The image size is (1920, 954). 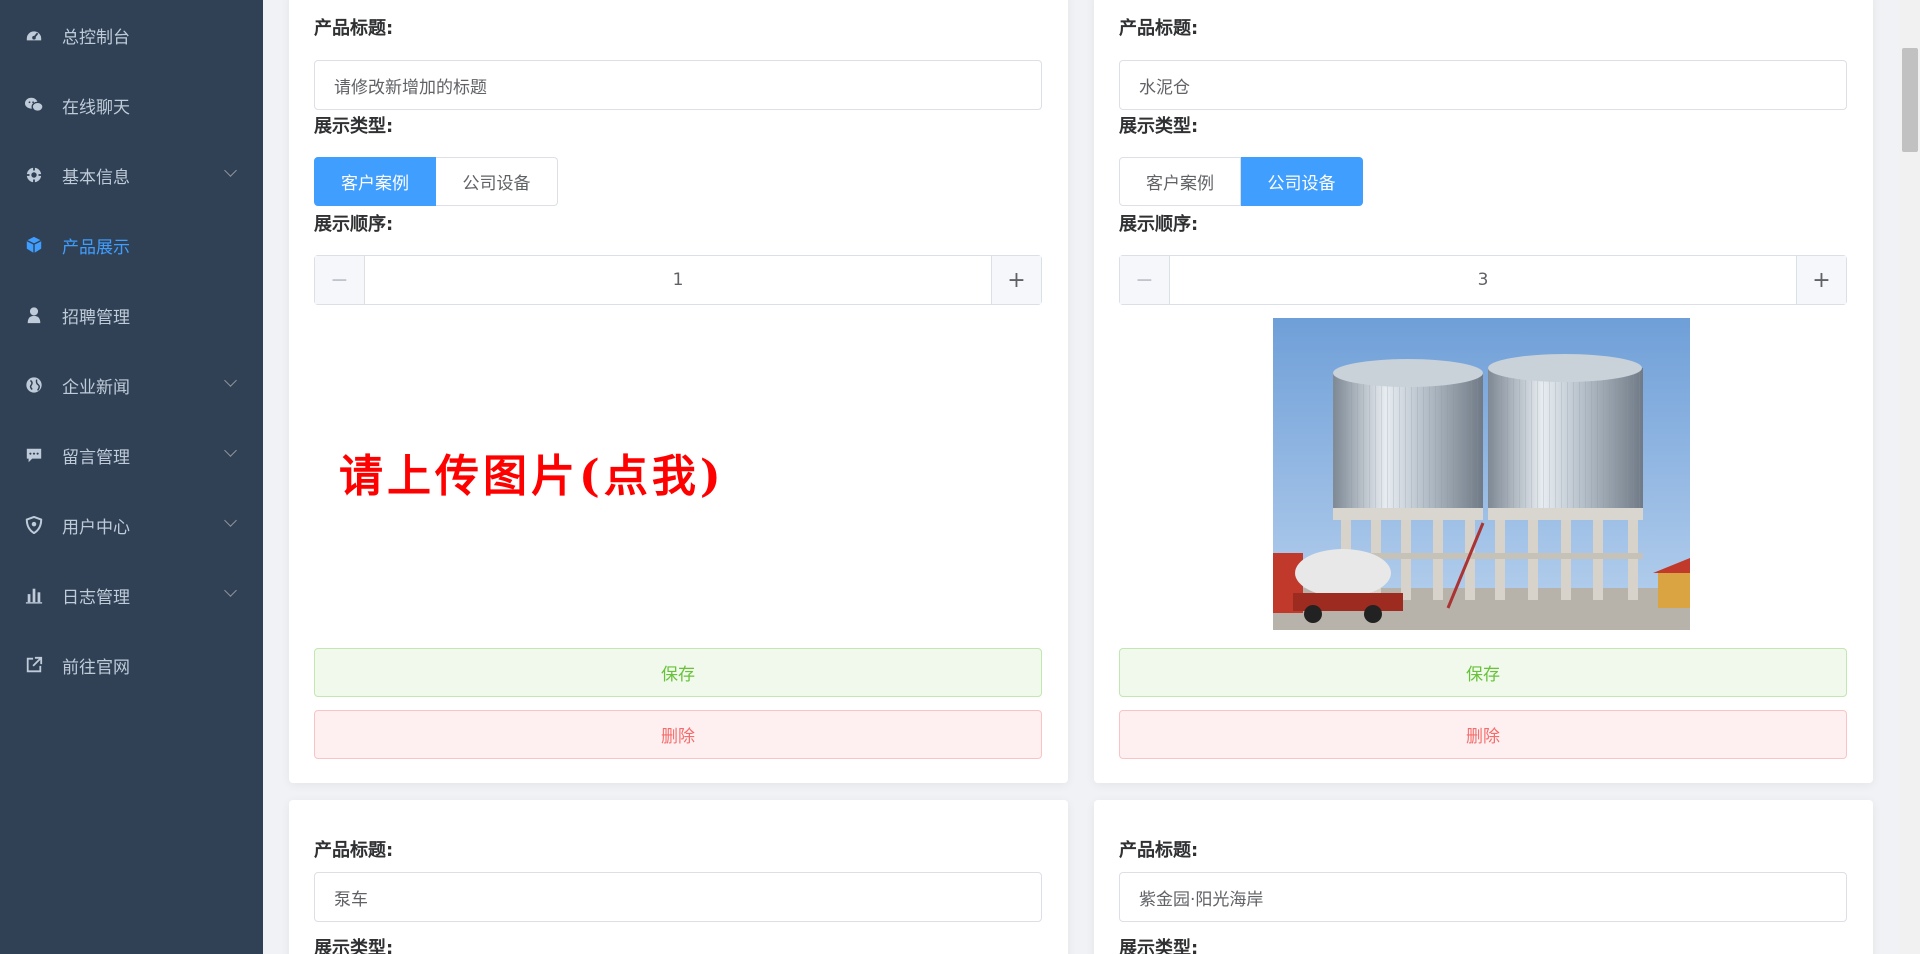 What do you see at coordinates (96, 387) in the screenshot?
I see `sidebar-item-label: 企业新闻` at bounding box center [96, 387].